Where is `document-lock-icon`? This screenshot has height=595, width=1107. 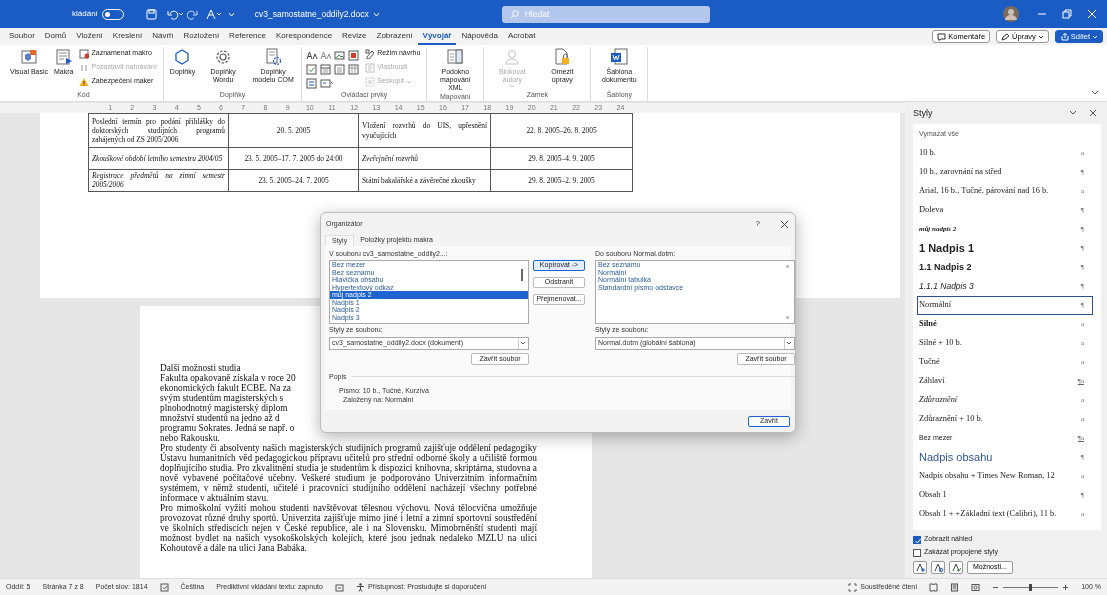
document-lock-icon is located at coordinates (562, 57).